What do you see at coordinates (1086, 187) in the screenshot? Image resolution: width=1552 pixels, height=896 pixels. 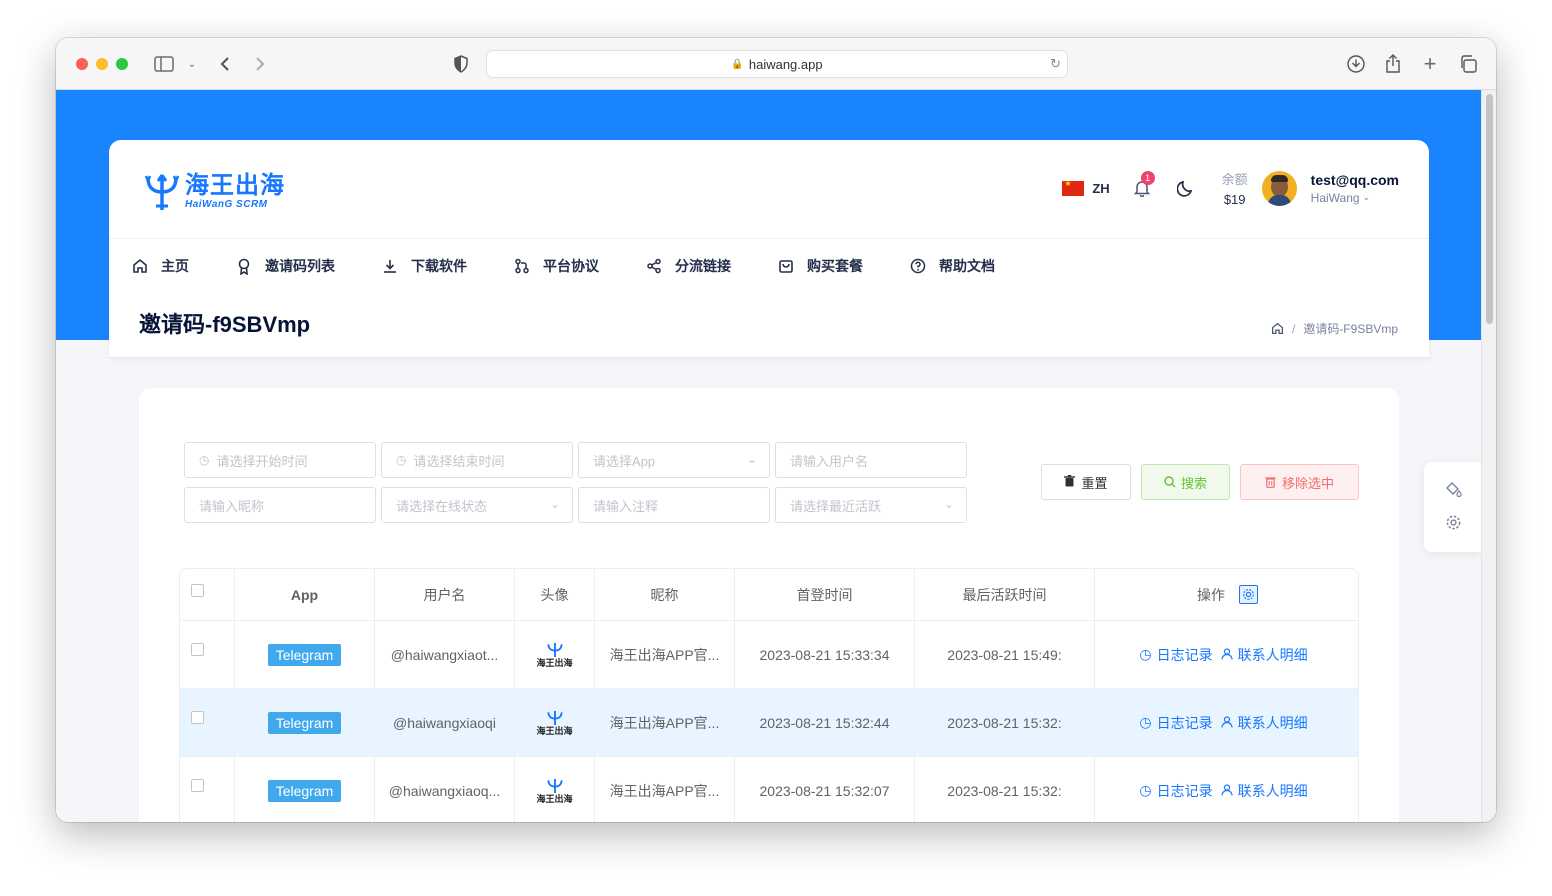 I see `language-selector: ZH` at bounding box center [1086, 187].